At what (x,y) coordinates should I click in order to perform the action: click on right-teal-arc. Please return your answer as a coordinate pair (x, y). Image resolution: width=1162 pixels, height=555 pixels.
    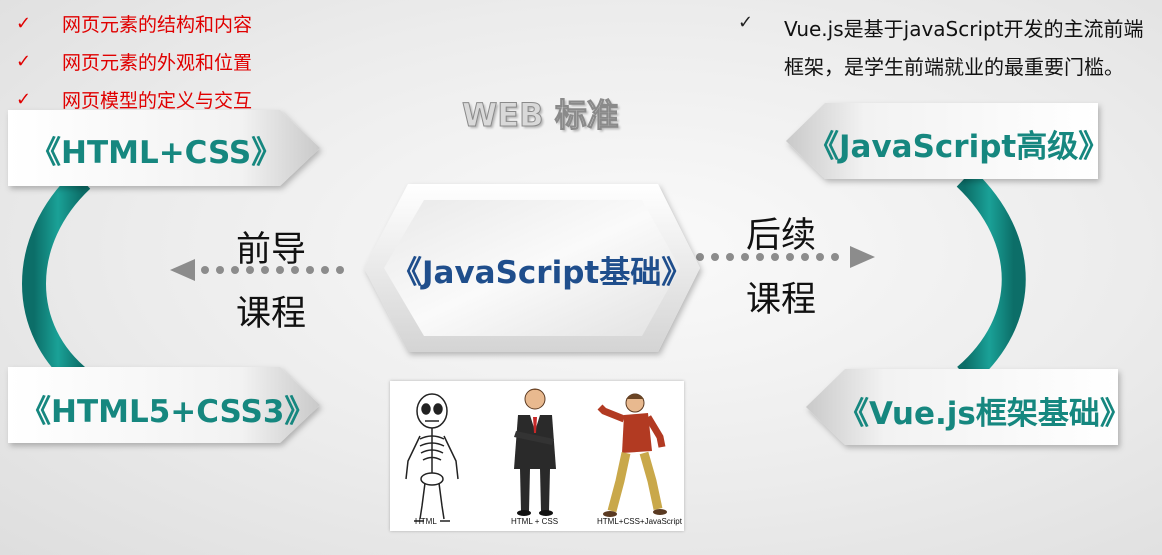
    Looking at the image, I should click on (991, 277).